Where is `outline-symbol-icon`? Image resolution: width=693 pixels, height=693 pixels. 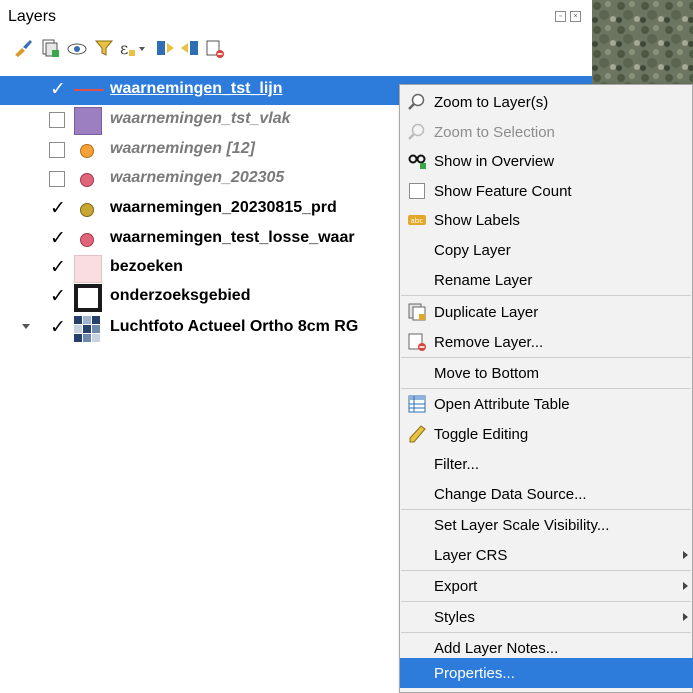 outline-symbol-icon is located at coordinates (88, 298).